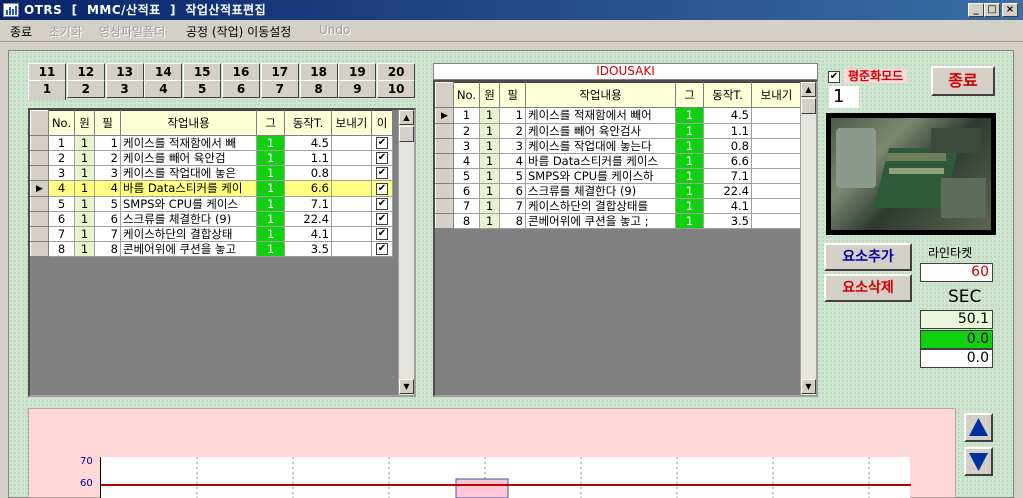 This screenshot has height=498, width=1023. Describe the element at coordinates (406, 252) in the screenshot. I see `left-grid-scrollbar: ▲ ▼` at that location.